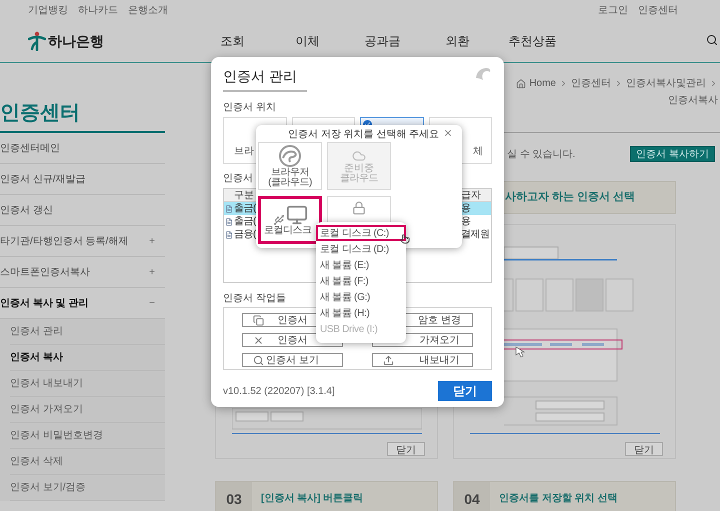 The width and height of the screenshot is (720, 511). What do you see at coordinates (234, 496) in the screenshot?
I see `step-number: 03` at bounding box center [234, 496].